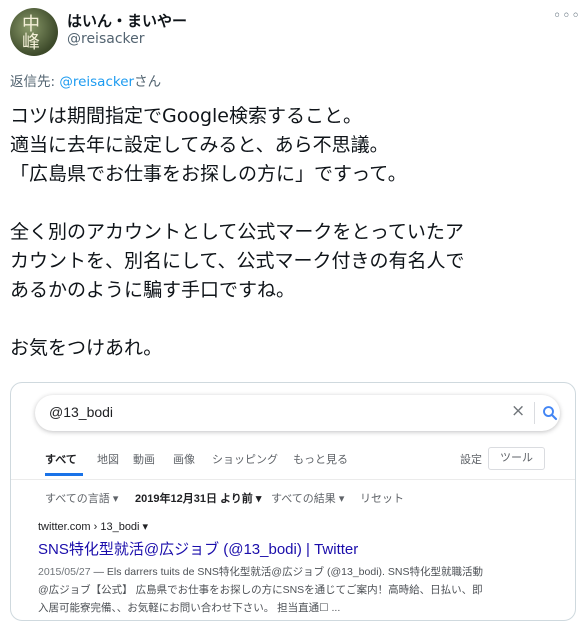 This screenshot has width=579, height=629. Describe the element at coordinates (237, 261) in the screenshot. I see `tweet-line: カウントを、別名にして、公式マーク付きの有名人で` at that location.